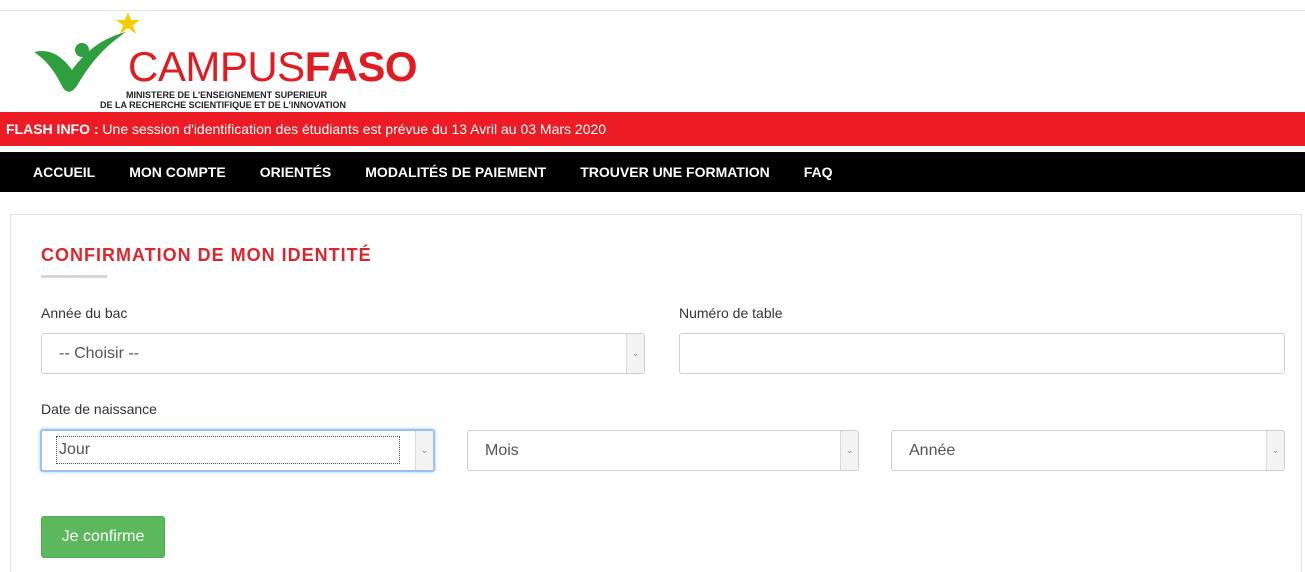 The image size is (1305, 572). I want to click on bac-year-label: Année du bac, so click(84, 313).